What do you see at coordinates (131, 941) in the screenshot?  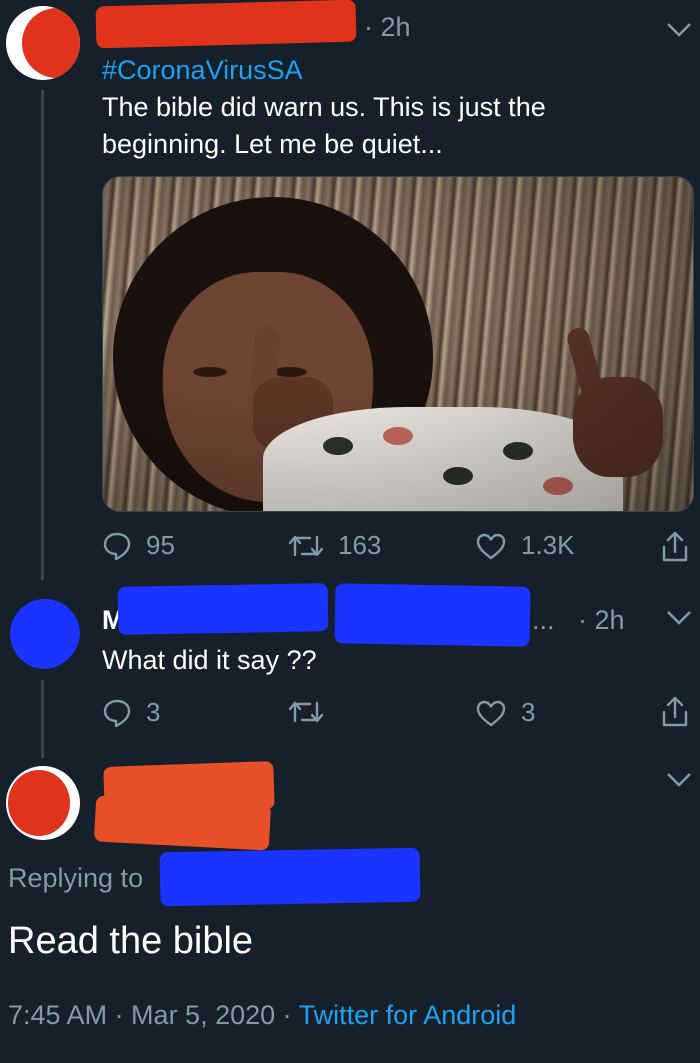 I see `tweet-text: Read the bible` at bounding box center [131, 941].